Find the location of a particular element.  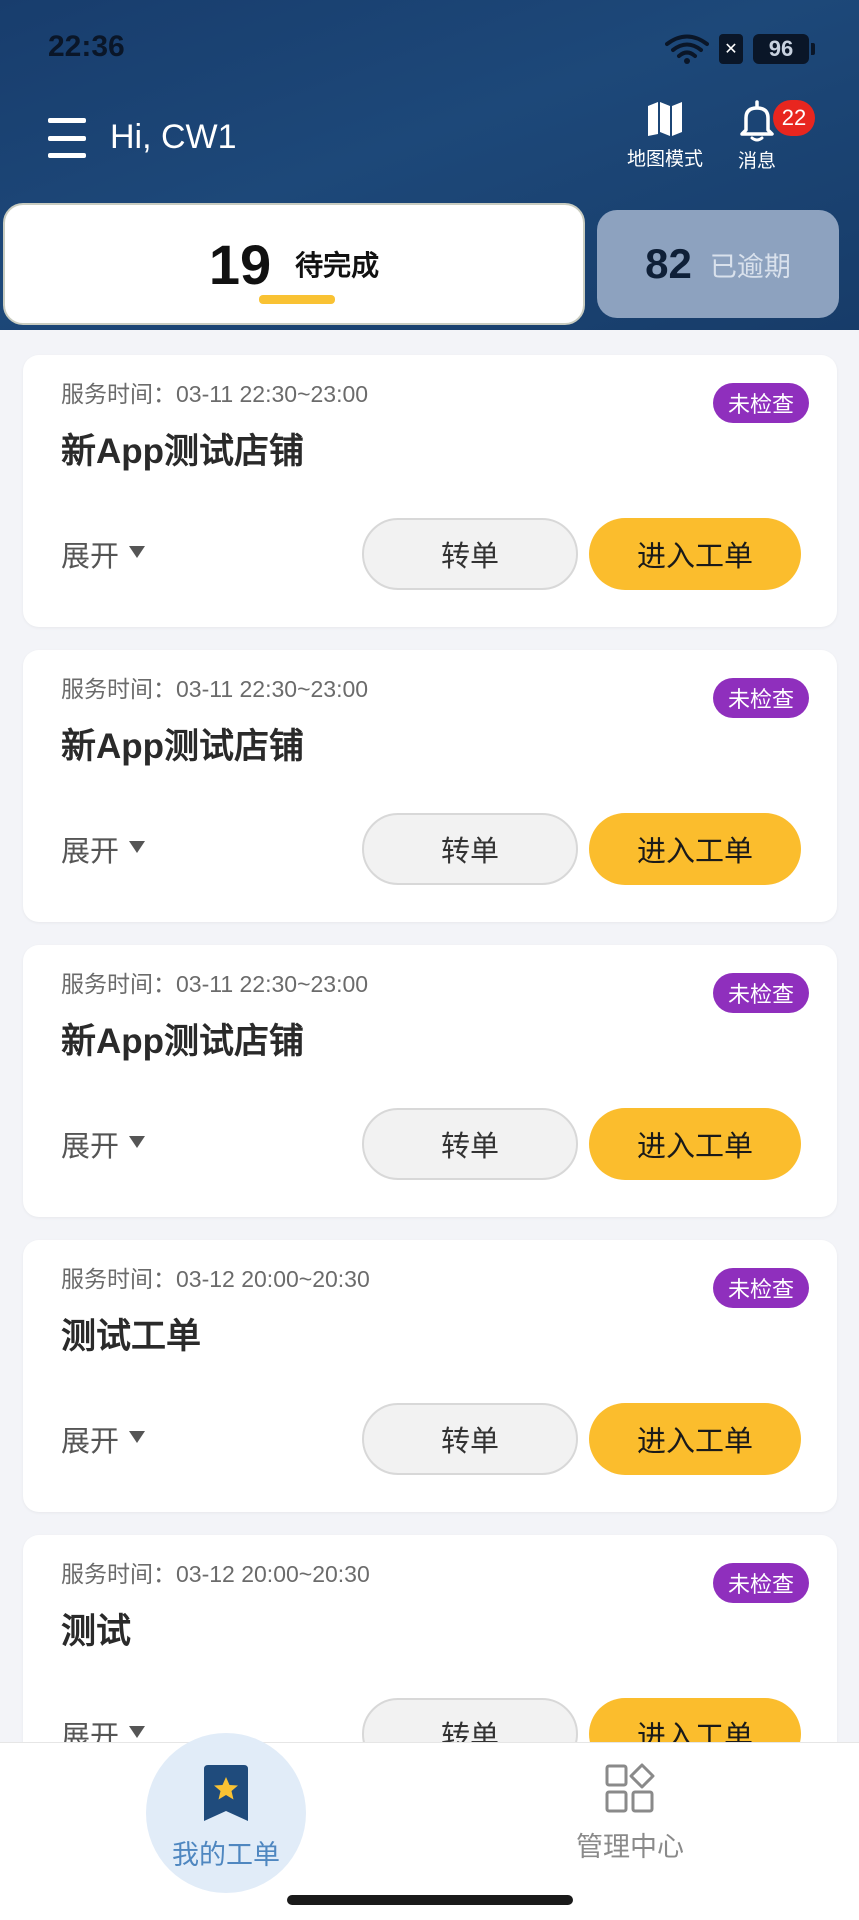

home-indicator is located at coordinates (430, 1900).